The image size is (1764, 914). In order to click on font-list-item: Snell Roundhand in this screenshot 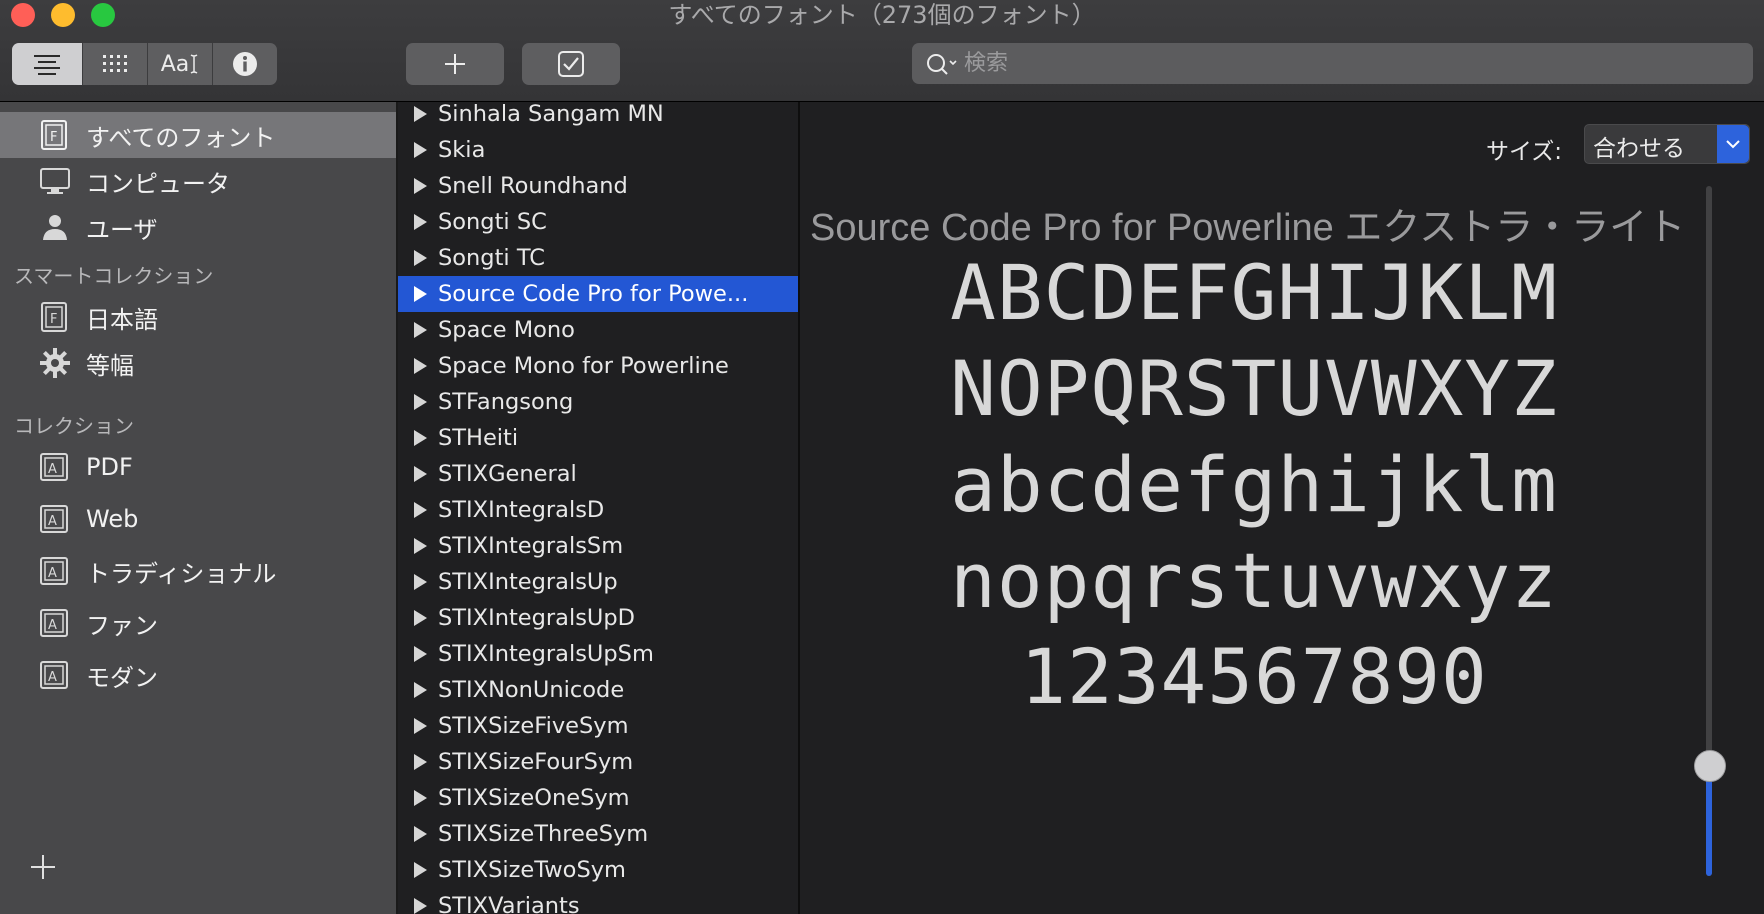, I will do `click(598, 186)`.